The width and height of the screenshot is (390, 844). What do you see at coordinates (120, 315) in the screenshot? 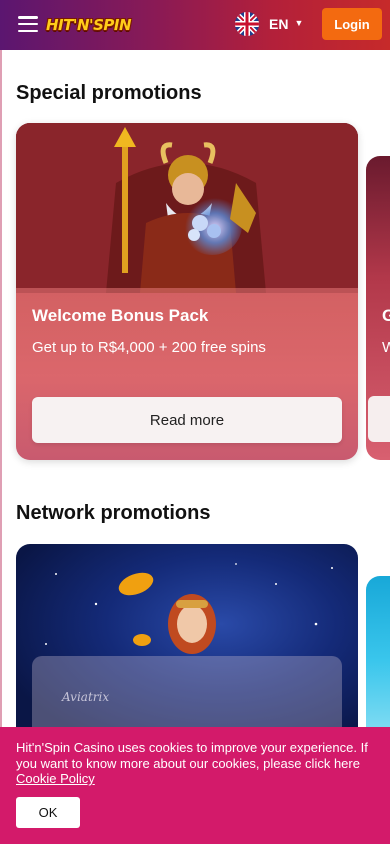
I see `promo-title: Welcome Bonus Pack` at bounding box center [120, 315].